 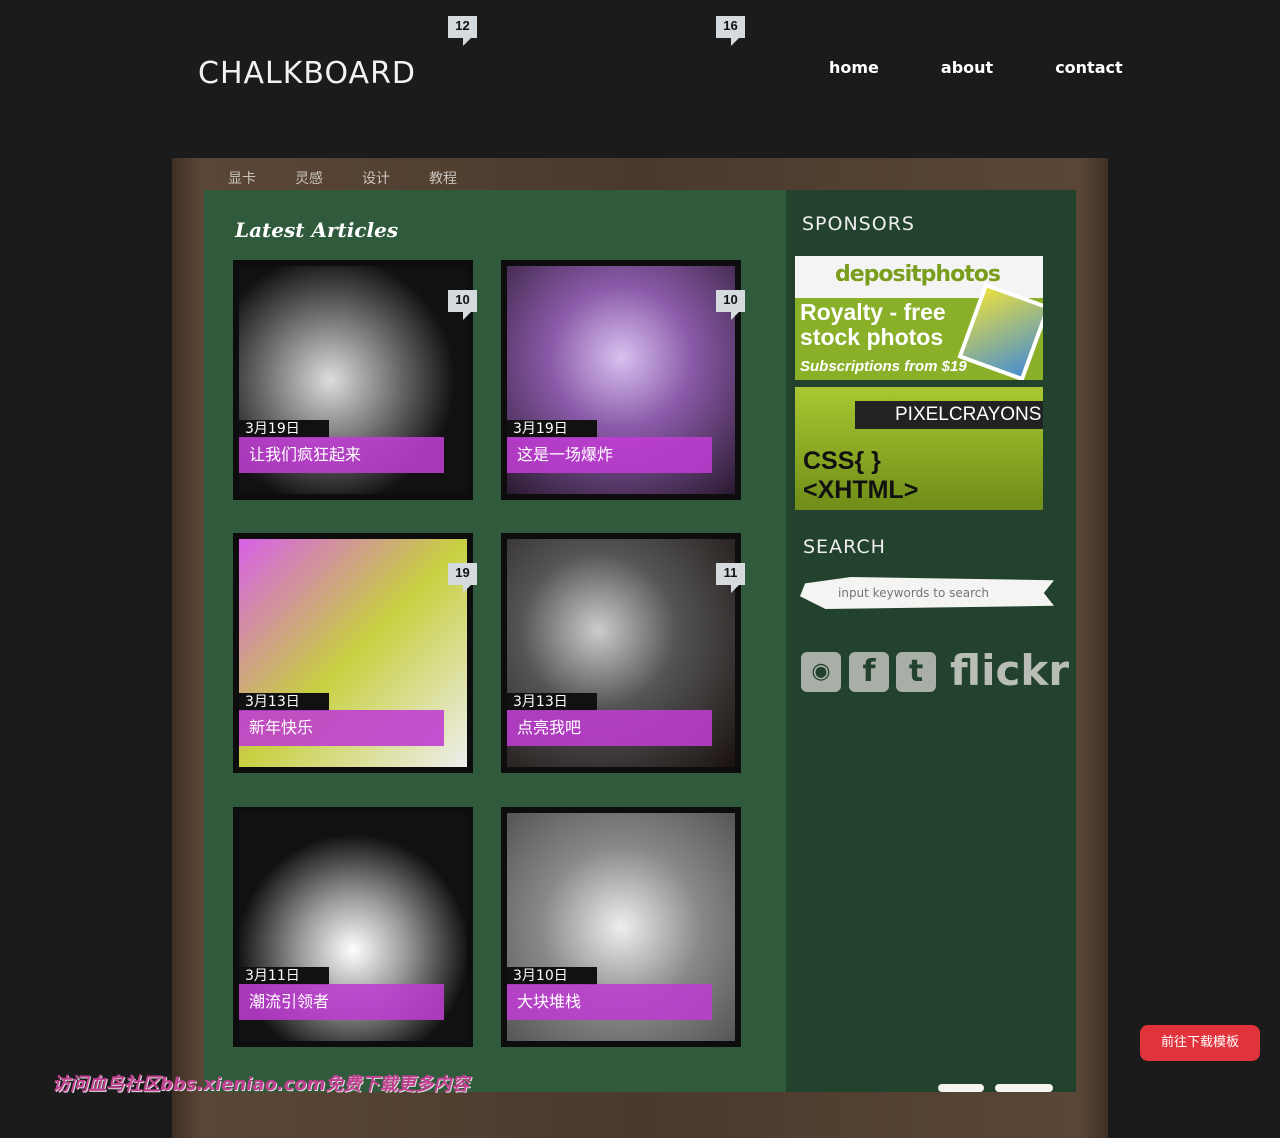 What do you see at coordinates (821, 672) in the screenshot?
I see `rss-icon: ◉` at bounding box center [821, 672].